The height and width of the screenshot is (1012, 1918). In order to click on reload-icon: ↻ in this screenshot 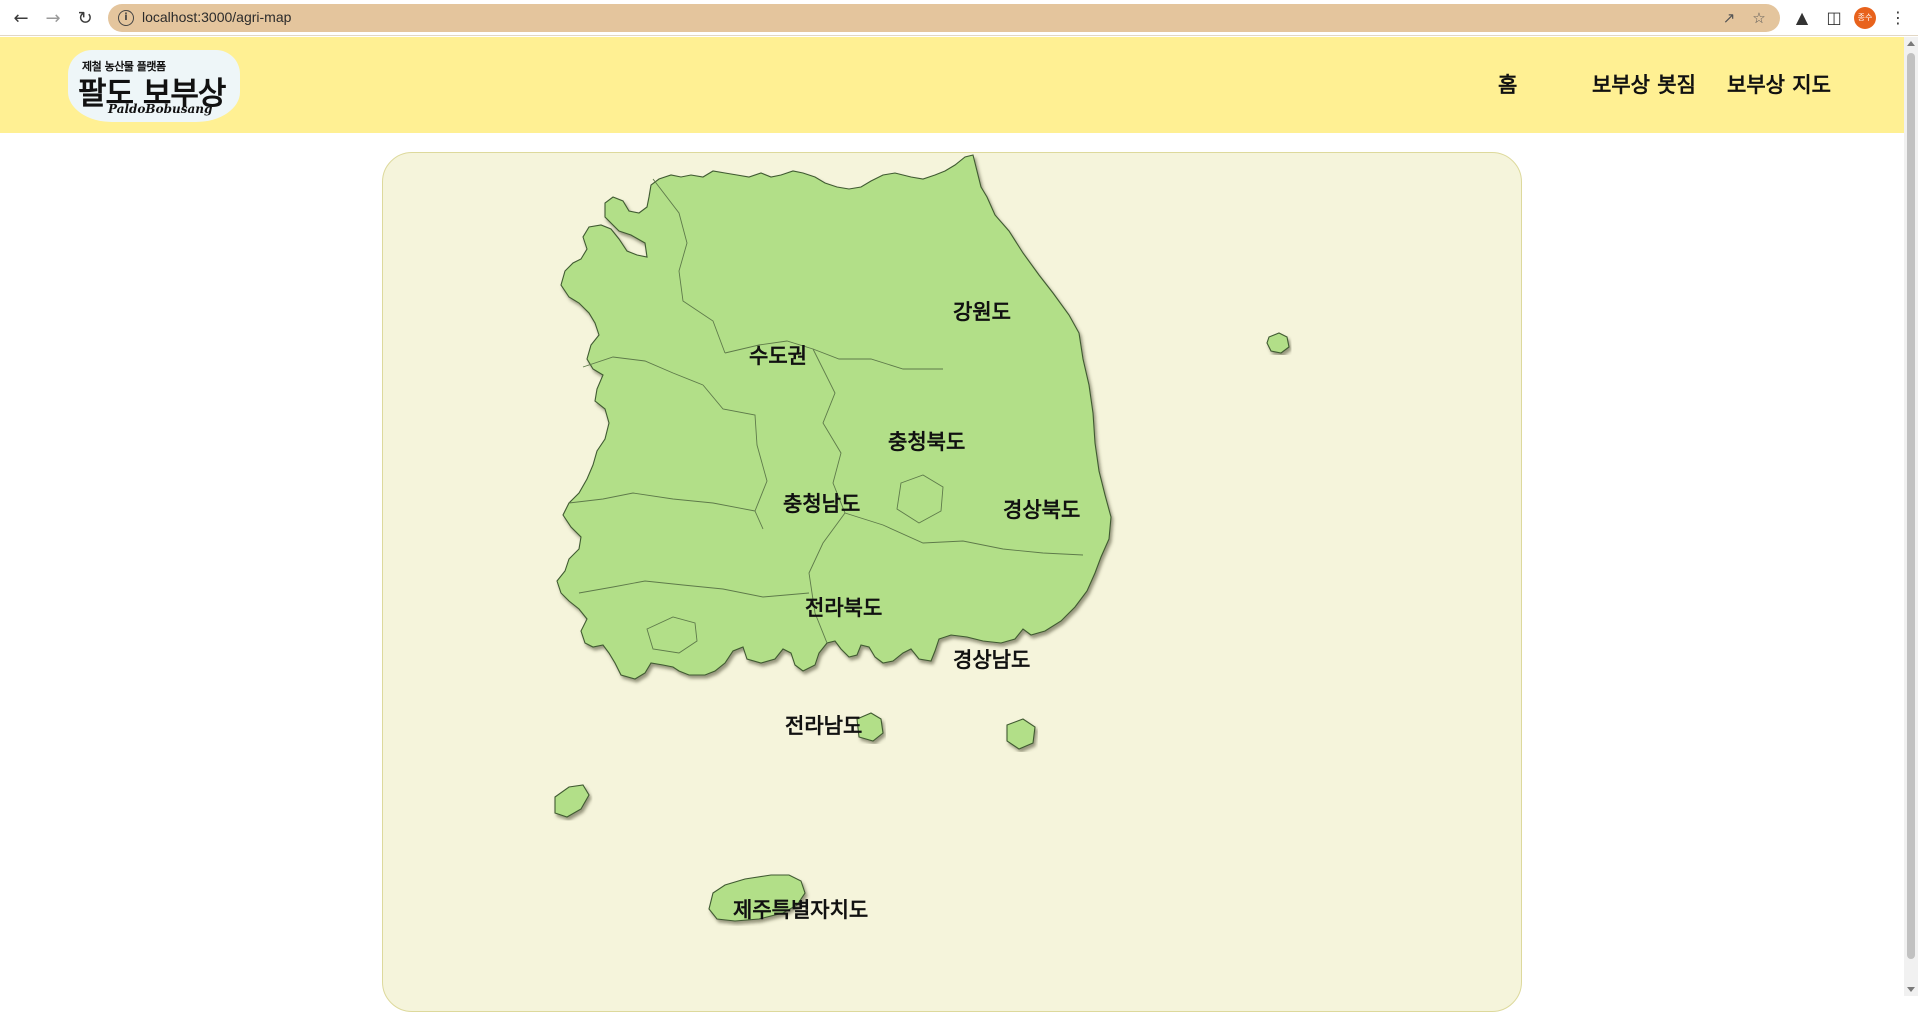, I will do `click(85, 18)`.